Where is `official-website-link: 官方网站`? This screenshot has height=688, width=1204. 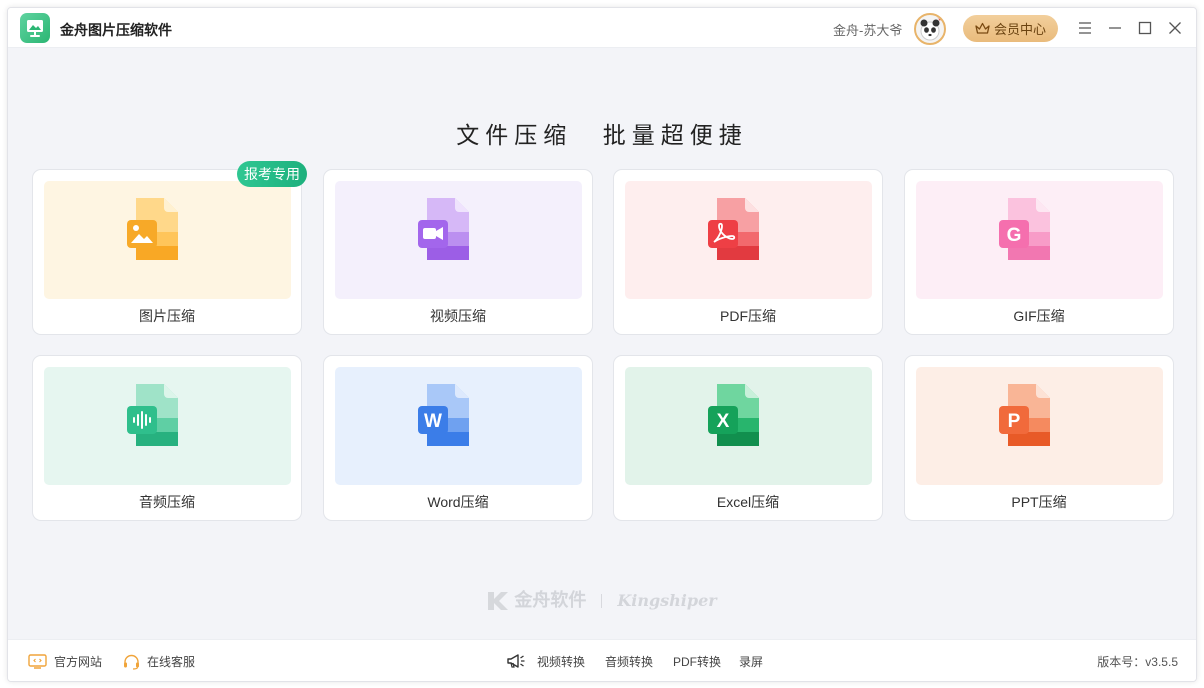 official-website-link: 官方网站 is located at coordinates (65, 661).